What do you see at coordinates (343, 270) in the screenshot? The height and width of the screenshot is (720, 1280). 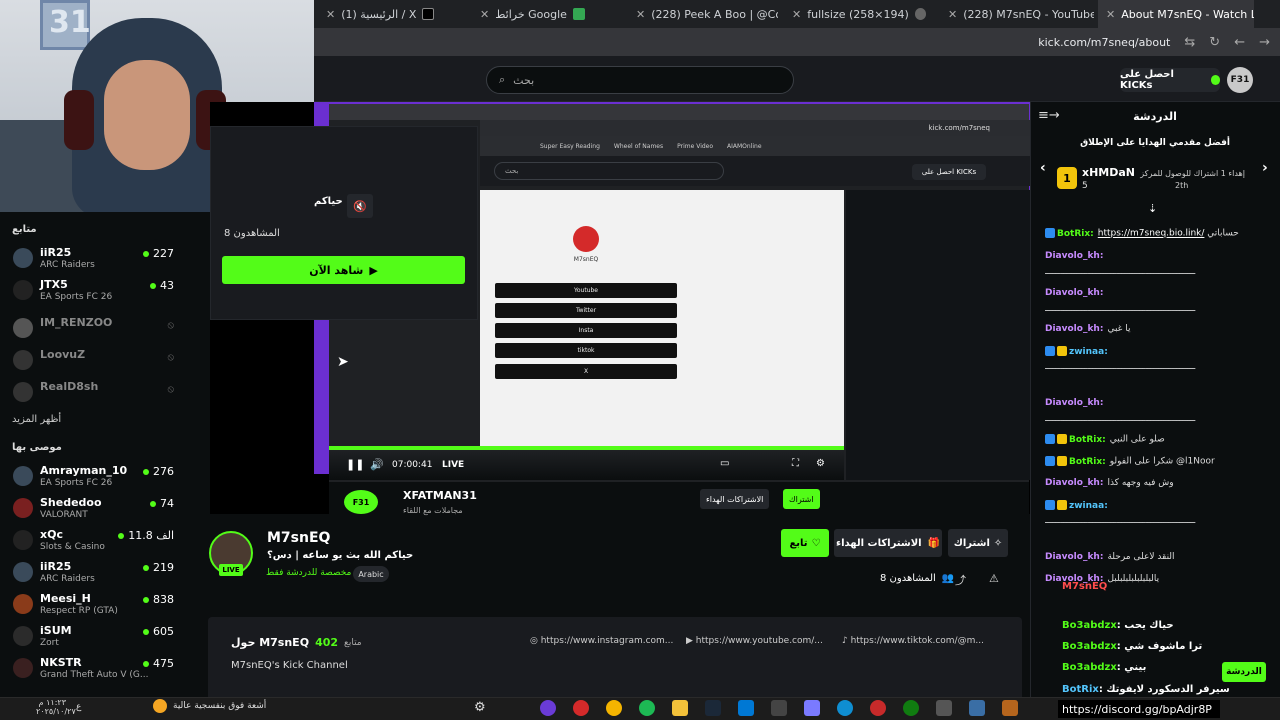 I see `watch-now-button: شاهد الآن ▶` at bounding box center [343, 270].